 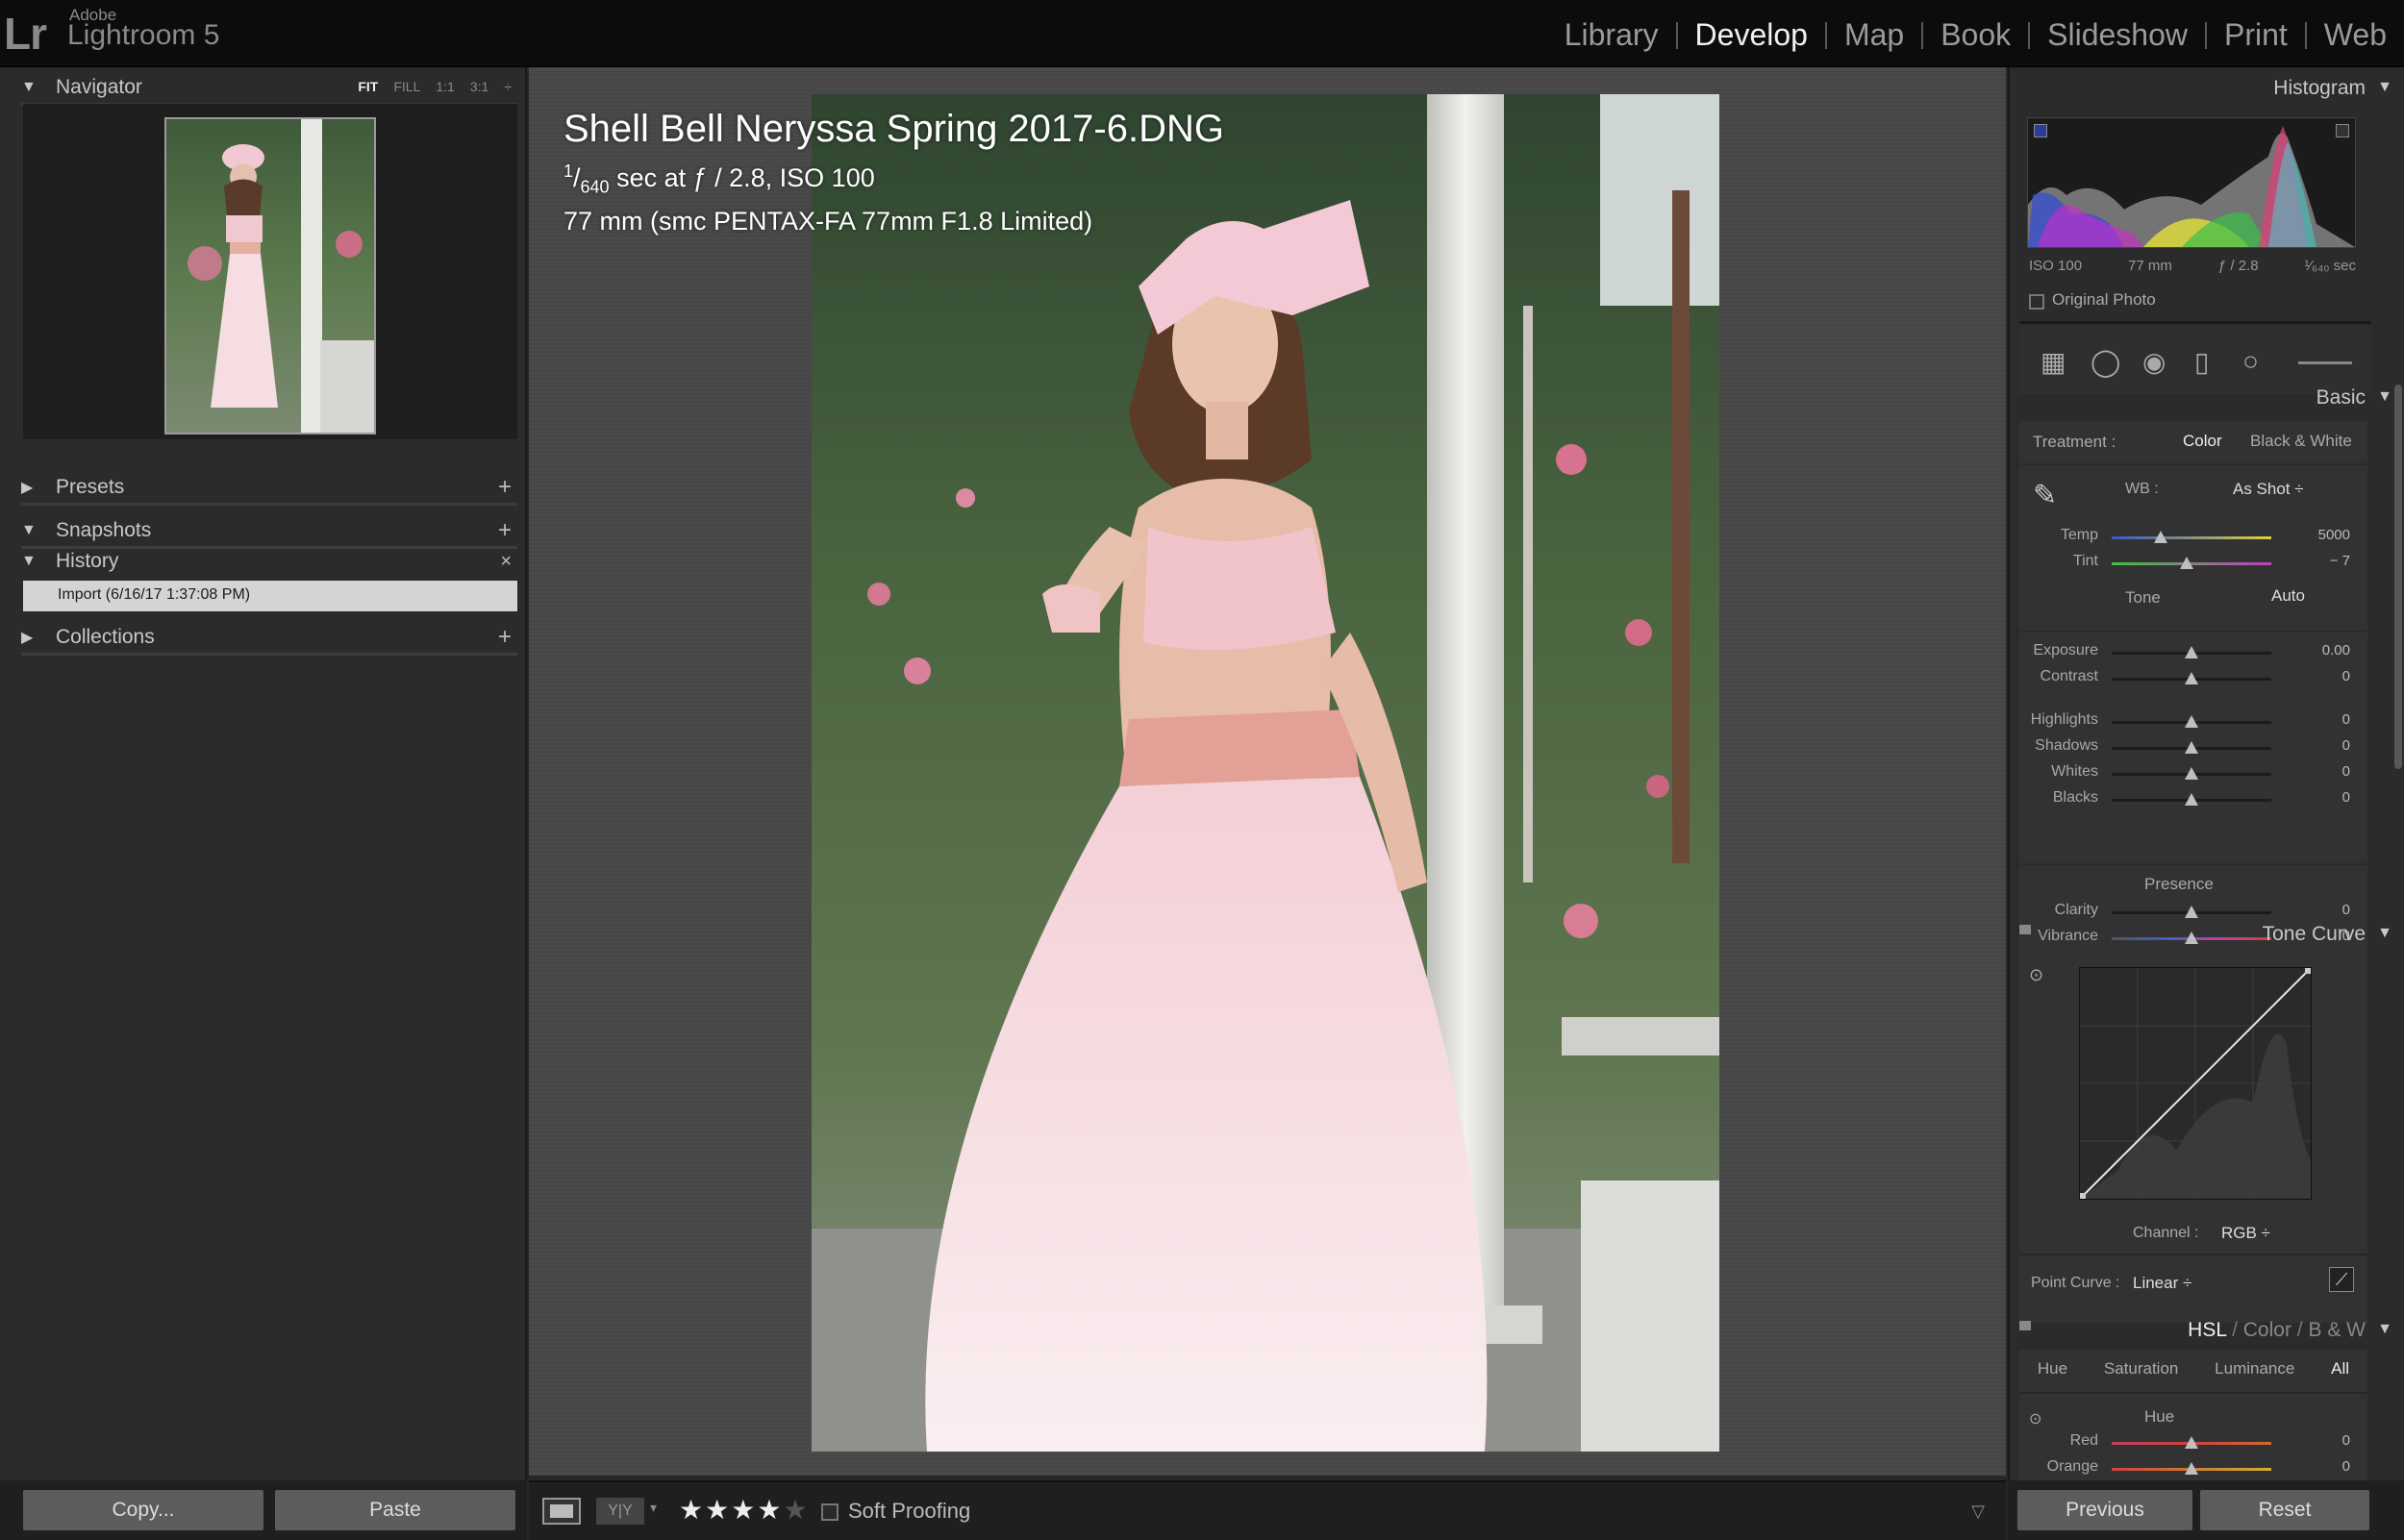 I want to click on blacks-slider, so click(x=2191, y=799).